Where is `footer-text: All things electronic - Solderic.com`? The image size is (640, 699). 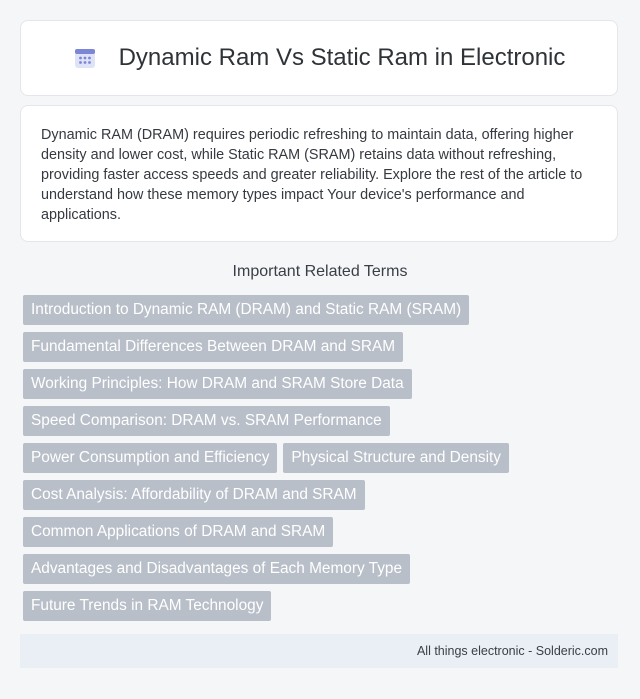 footer-text: All things electronic - Solderic.com is located at coordinates (512, 651).